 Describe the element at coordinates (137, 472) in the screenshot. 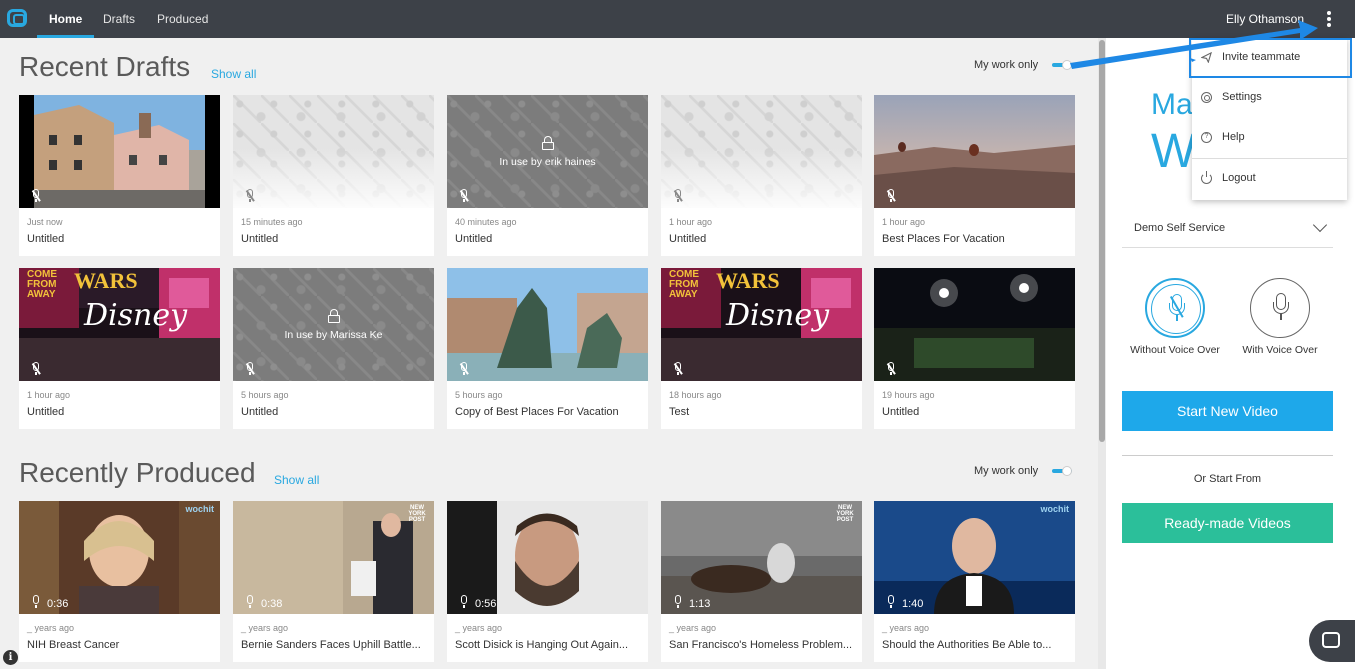

I see `recently-produced-title: Recently Produced` at that location.